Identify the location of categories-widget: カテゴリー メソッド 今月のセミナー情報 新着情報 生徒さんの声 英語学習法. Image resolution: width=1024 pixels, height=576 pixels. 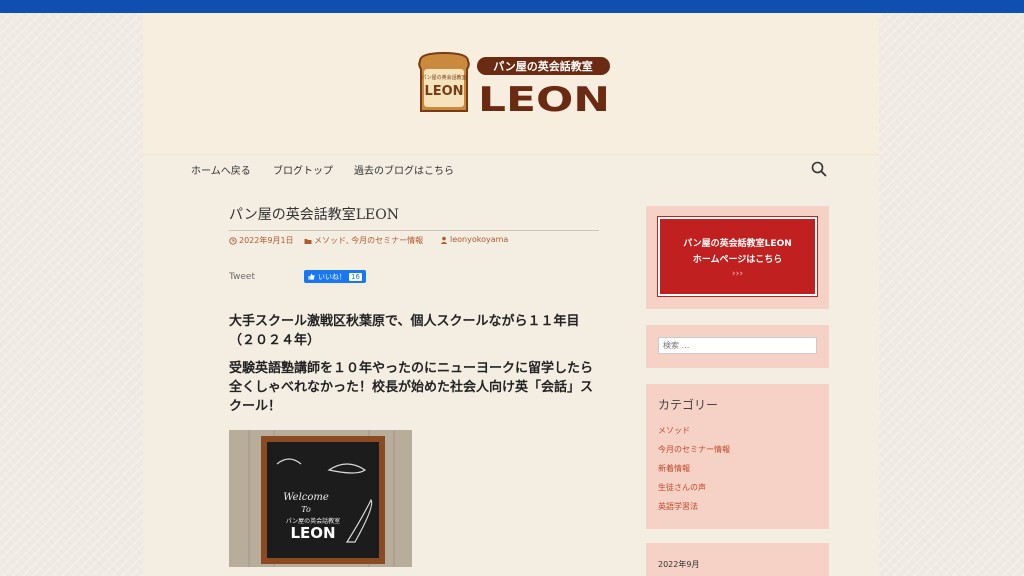
(737, 456).